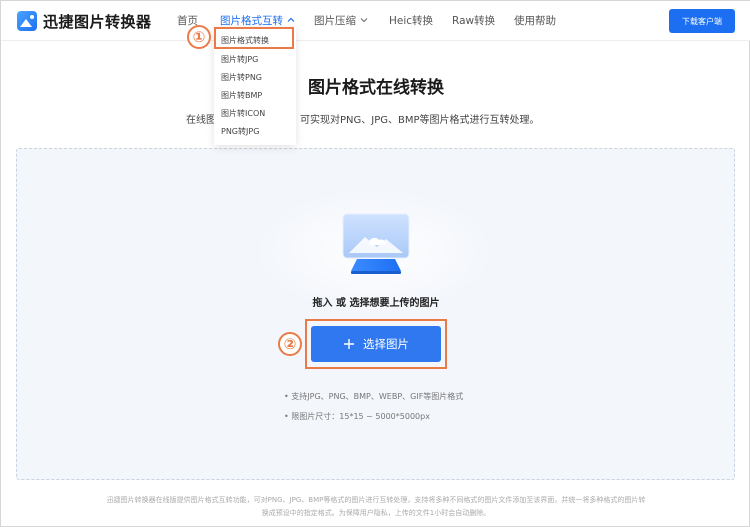 The width and height of the screenshot is (750, 527). Describe the element at coordinates (415, 120) in the screenshot. I see `subtitle-end: ，可实现对PNG、JPG、BMP等图片格式进行互转处理。` at that location.